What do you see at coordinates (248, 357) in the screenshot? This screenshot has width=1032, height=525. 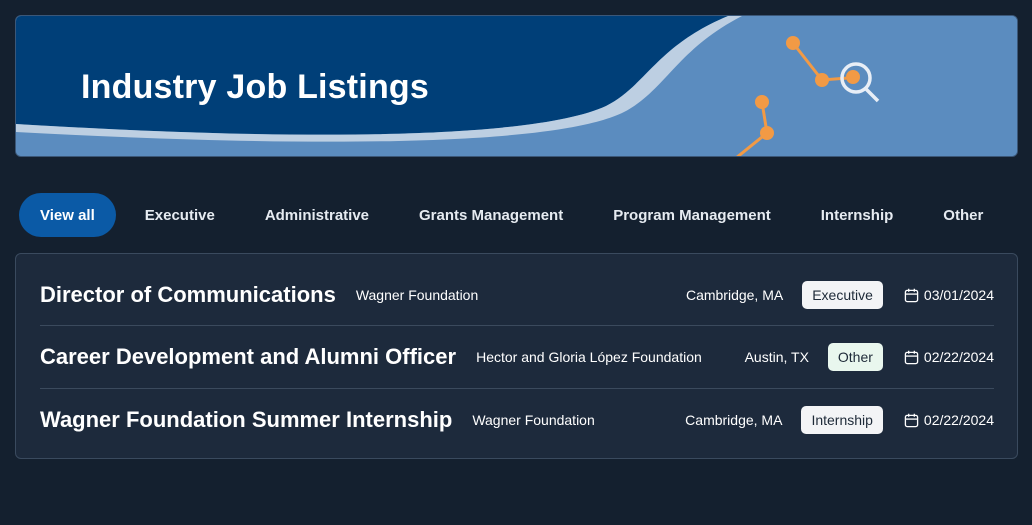 I see `job-title-link: Career Development and Alumni Officer` at bounding box center [248, 357].